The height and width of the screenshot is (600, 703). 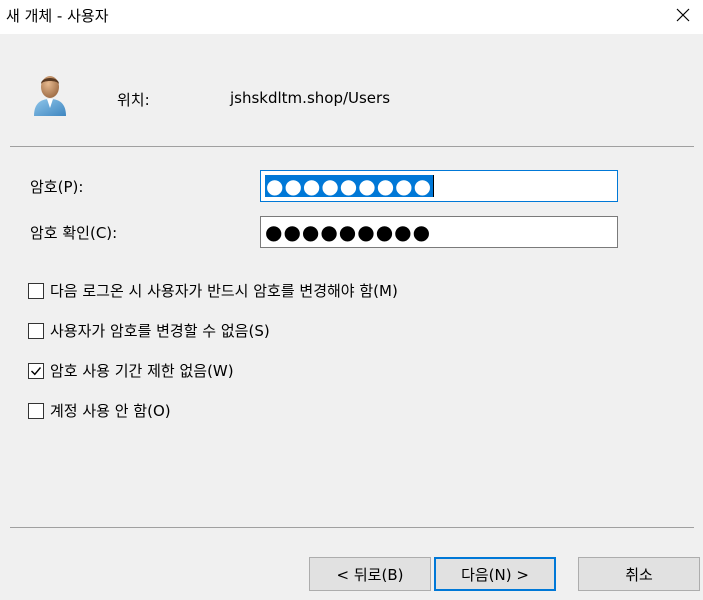 I want to click on option-label: 사용자가 암호를 변경할 수 없음(S), so click(x=160, y=331).